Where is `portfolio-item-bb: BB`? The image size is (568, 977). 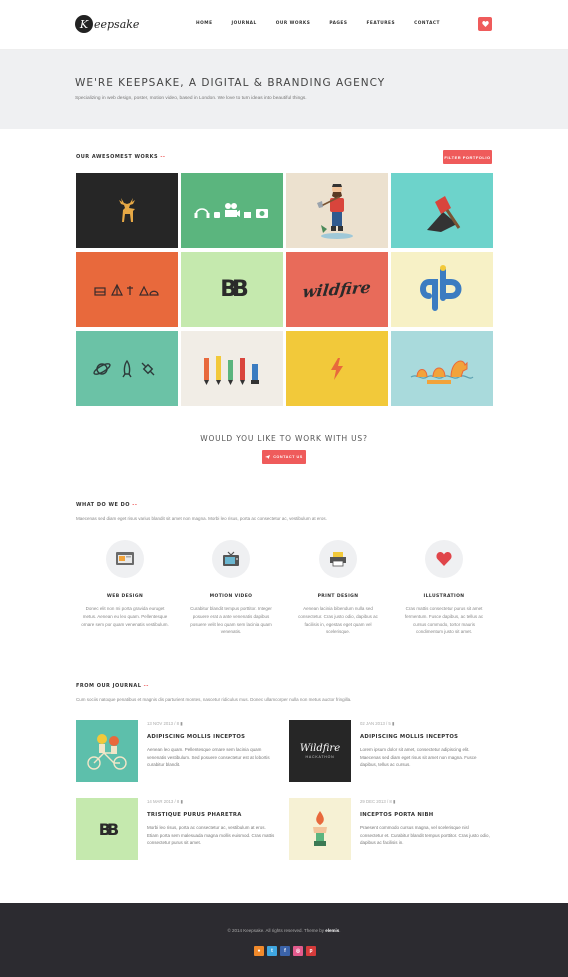 portfolio-item-bb: BB is located at coordinates (232, 289).